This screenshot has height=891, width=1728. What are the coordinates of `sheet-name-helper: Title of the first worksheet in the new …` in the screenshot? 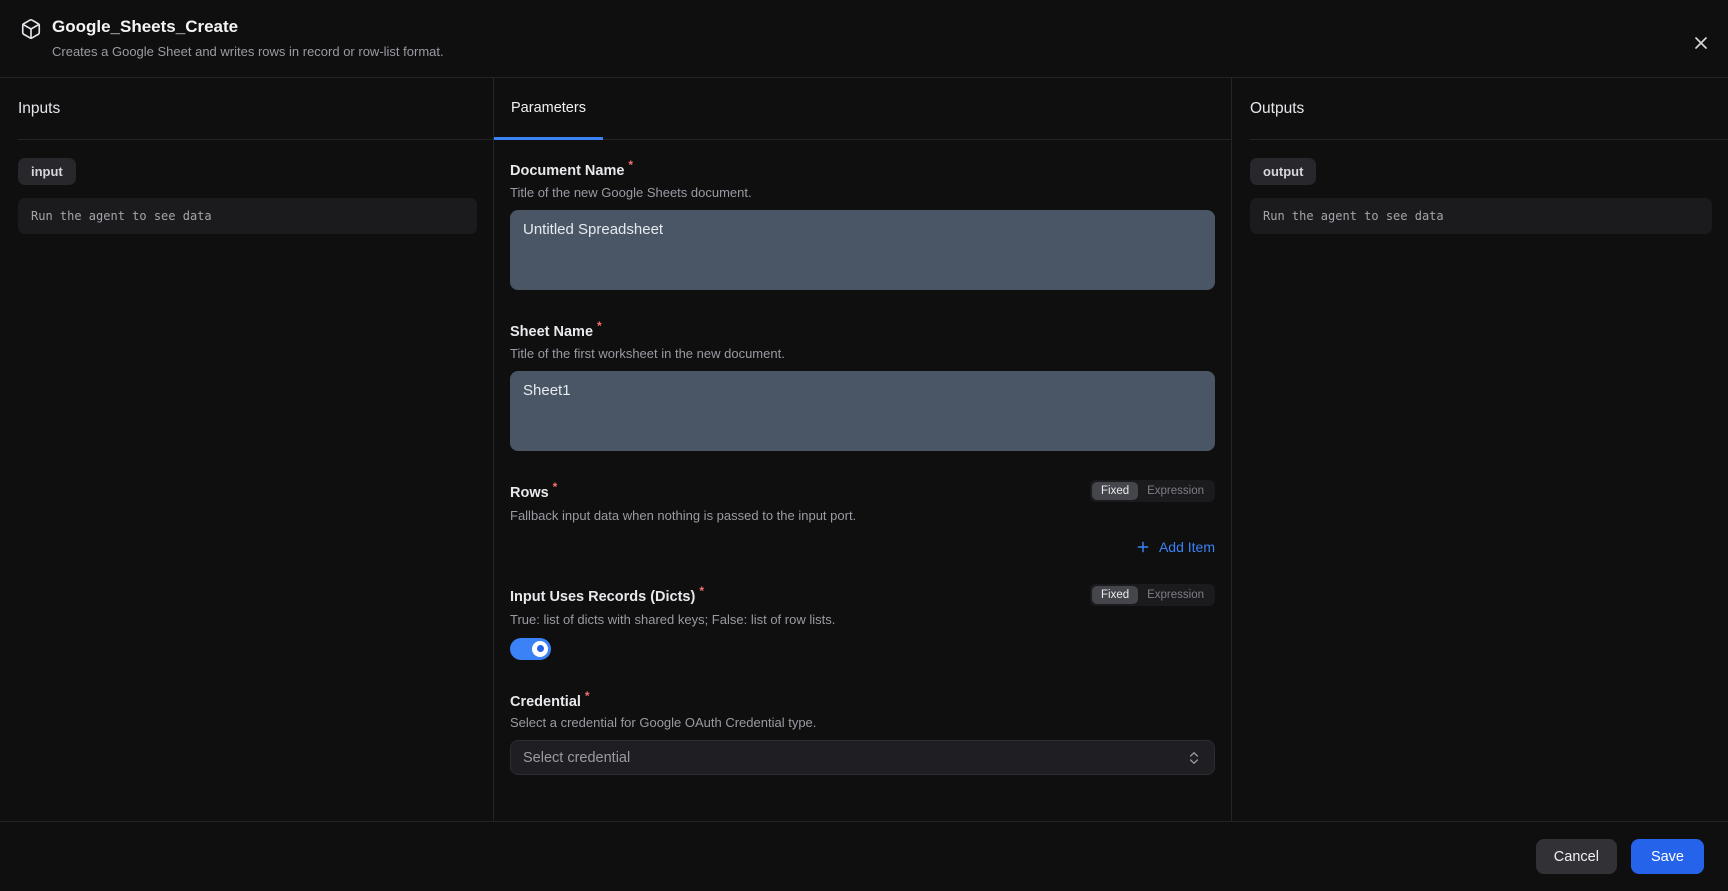 It's located at (647, 353).